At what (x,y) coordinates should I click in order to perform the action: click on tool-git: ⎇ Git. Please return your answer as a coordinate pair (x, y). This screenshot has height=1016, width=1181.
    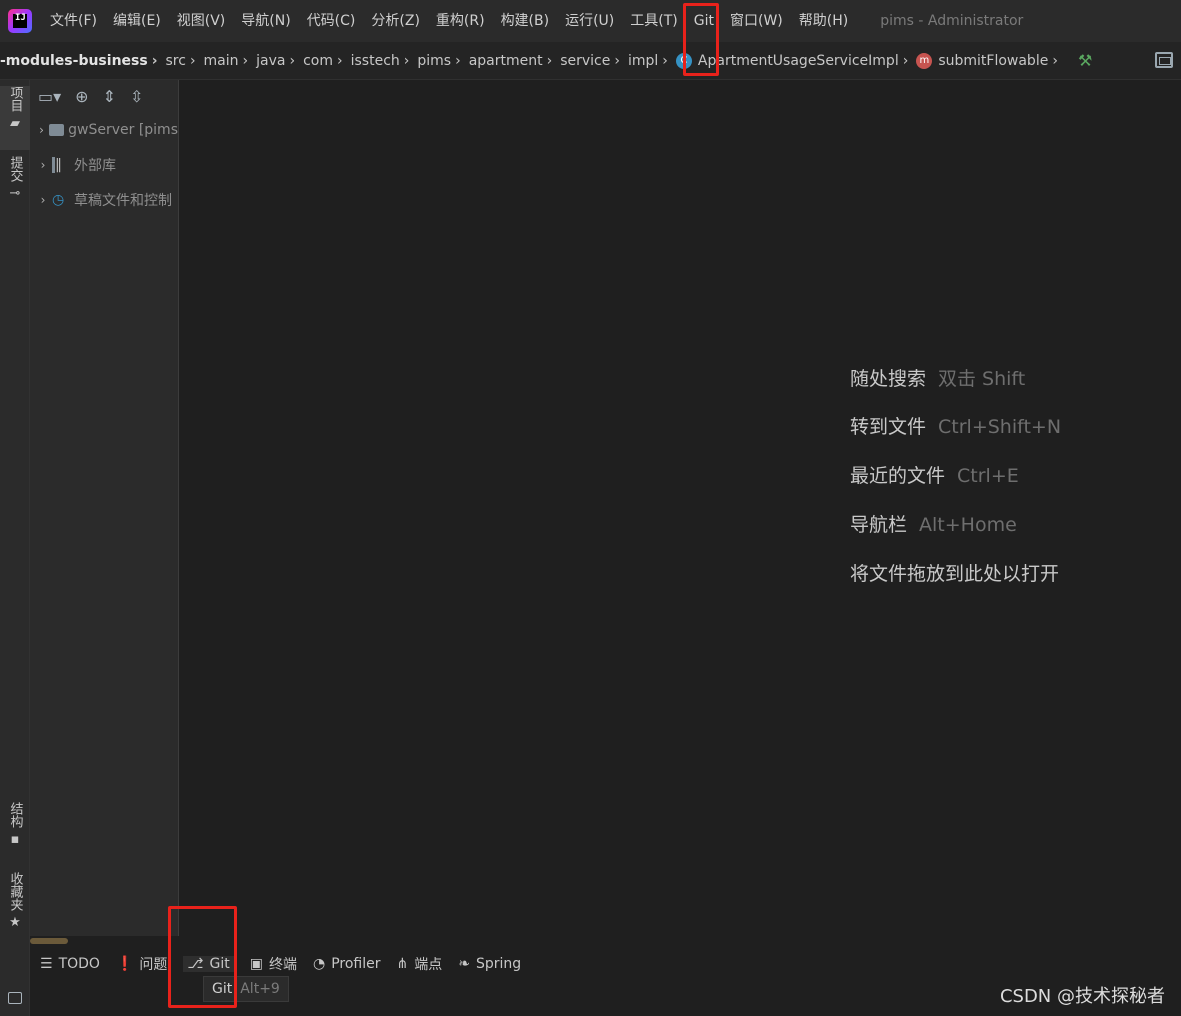
    Looking at the image, I should click on (208, 964).